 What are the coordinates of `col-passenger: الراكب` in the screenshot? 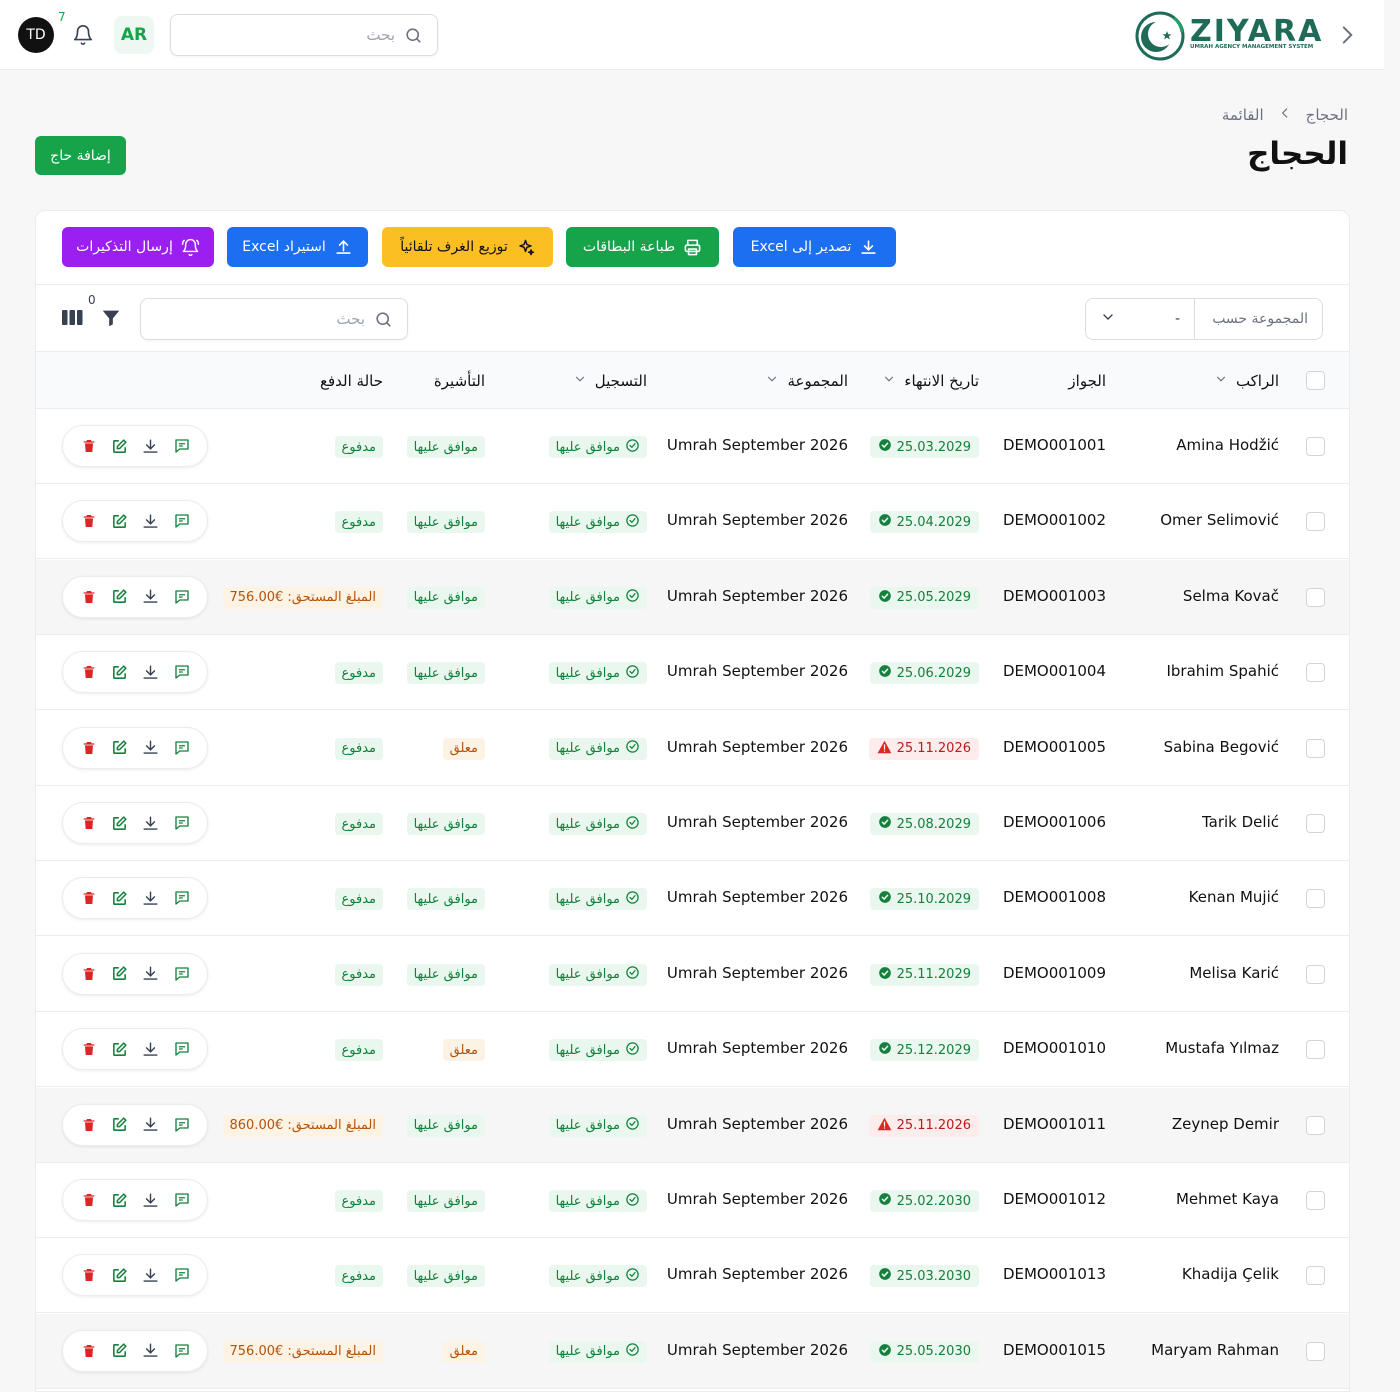 It's located at (1246, 380).